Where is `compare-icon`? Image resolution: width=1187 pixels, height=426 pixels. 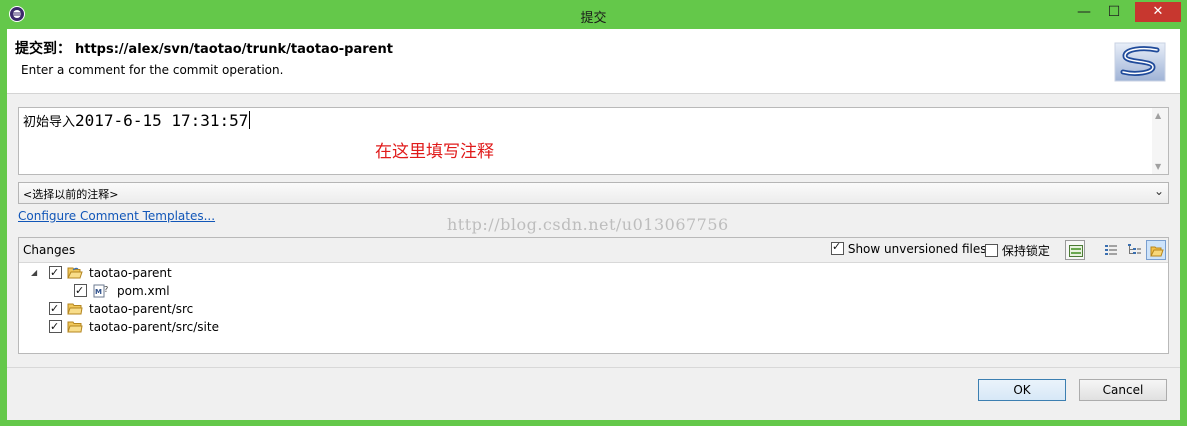 compare-icon is located at coordinates (1076, 251).